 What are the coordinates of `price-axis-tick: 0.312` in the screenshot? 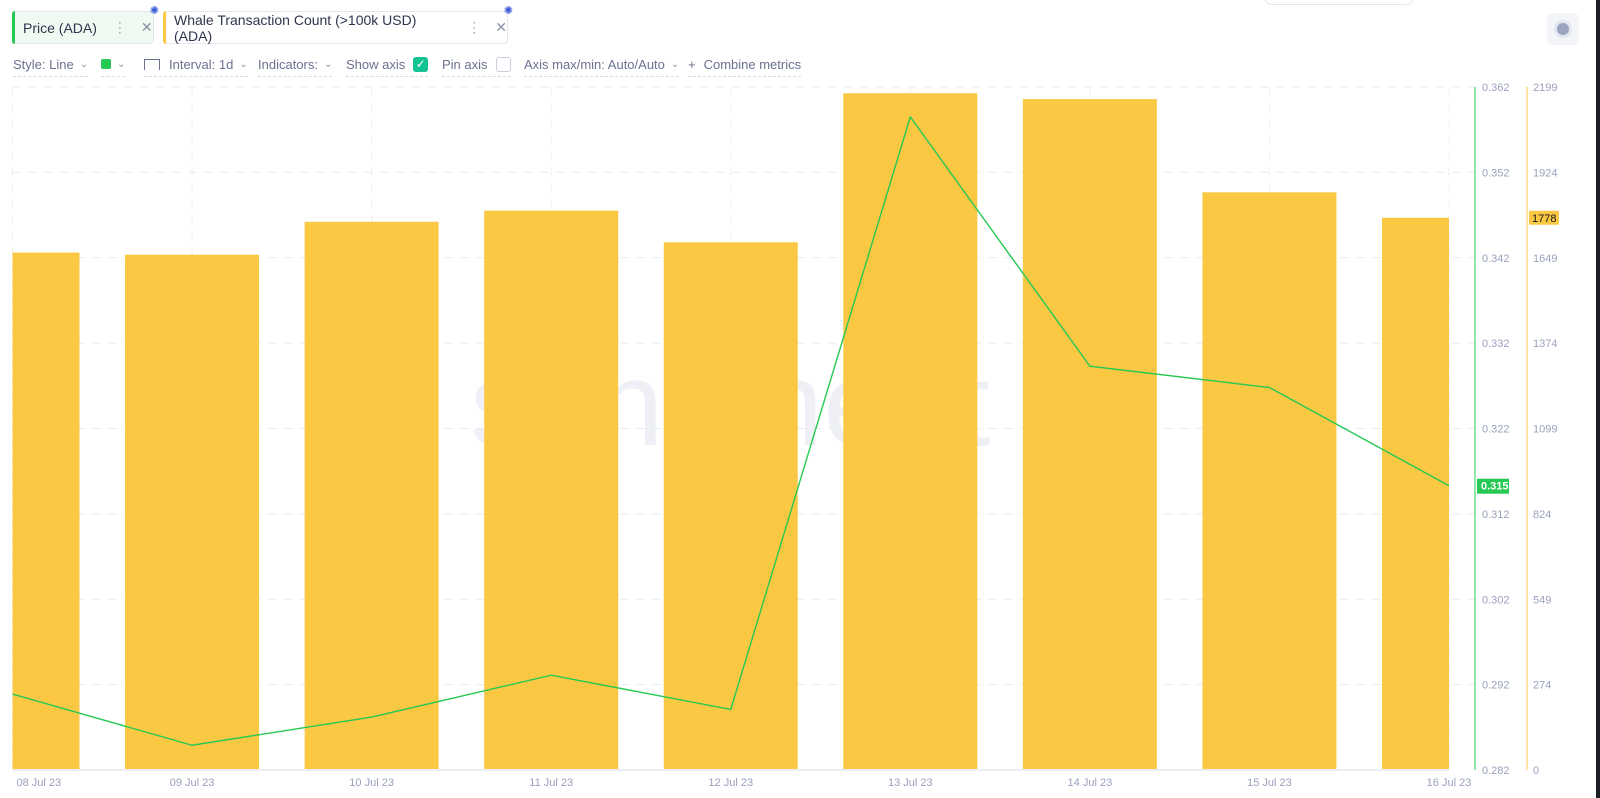 It's located at (1496, 515).